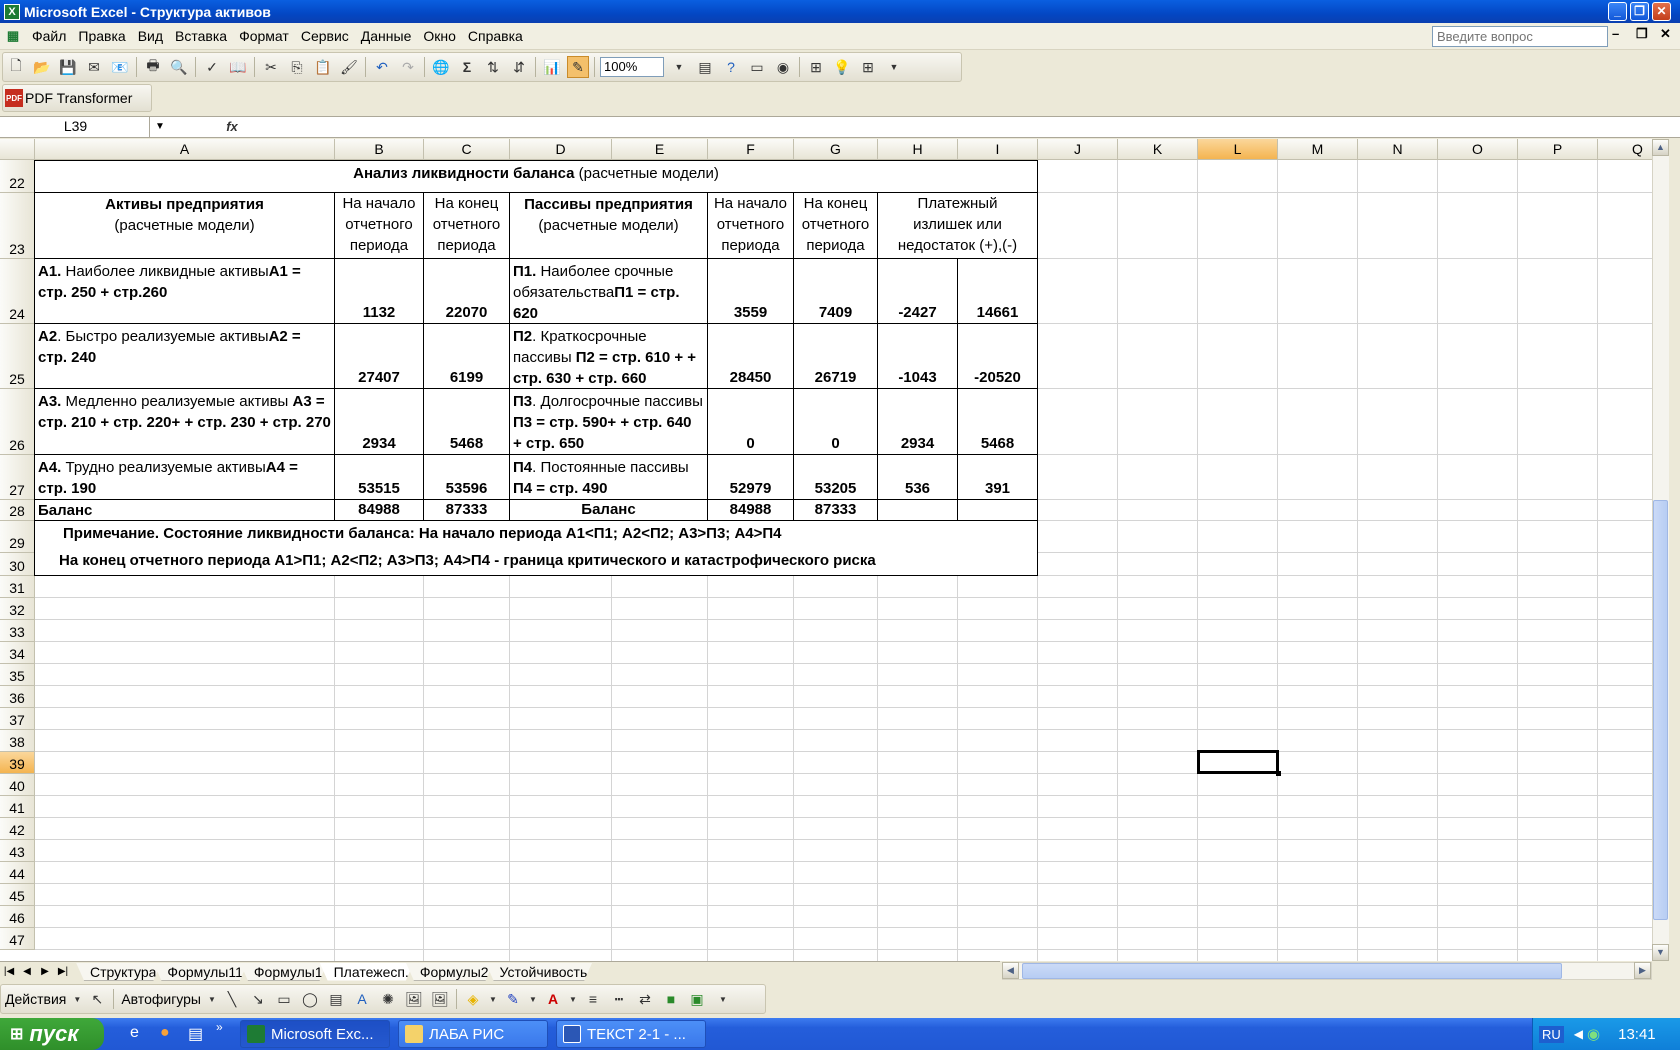 The width and height of the screenshot is (1680, 1050). I want to click on workbook-close-icon: ✕, so click(1665, 34).